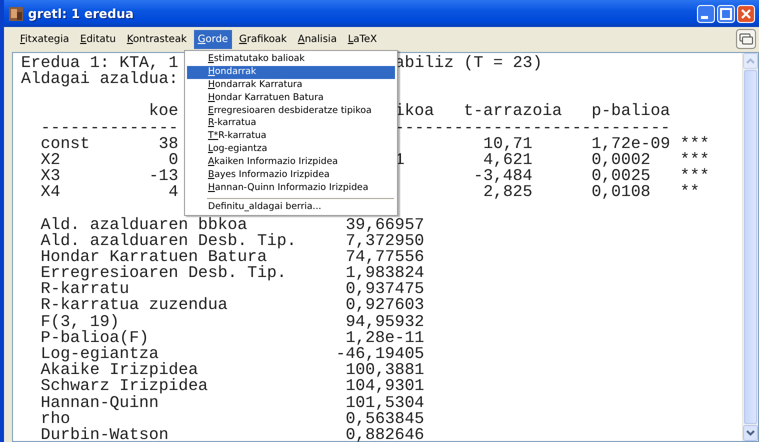 The height and width of the screenshot is (442, 759). Describe the element at coordinates (168, 144) in the screenshot. I see `coefficient-value: 38` at that location.